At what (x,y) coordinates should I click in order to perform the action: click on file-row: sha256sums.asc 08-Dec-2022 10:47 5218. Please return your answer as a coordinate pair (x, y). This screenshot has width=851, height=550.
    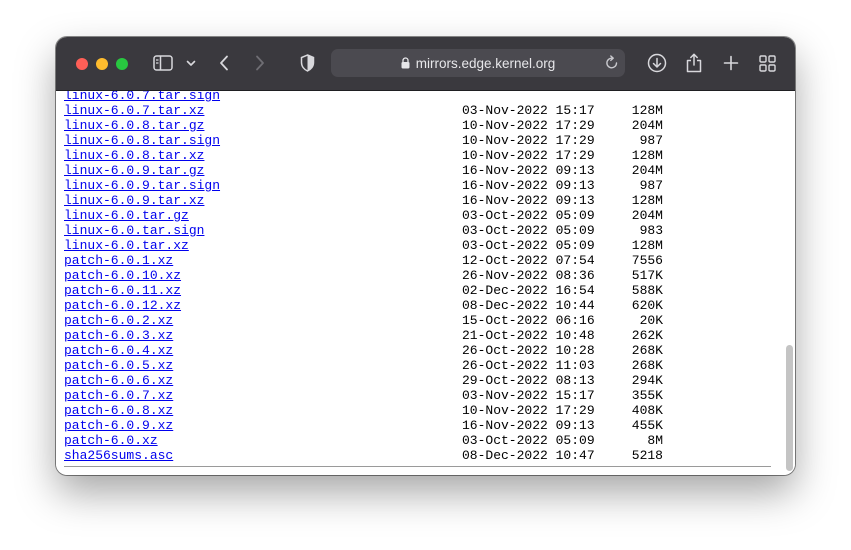
    Looking at the image, I should click on (363, 455).